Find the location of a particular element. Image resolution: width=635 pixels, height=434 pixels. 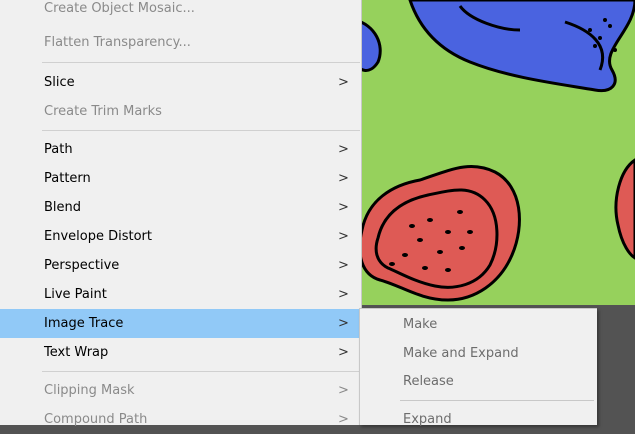

menu-item-image-trace: Image Trace > is located at coordinates (180, 323).